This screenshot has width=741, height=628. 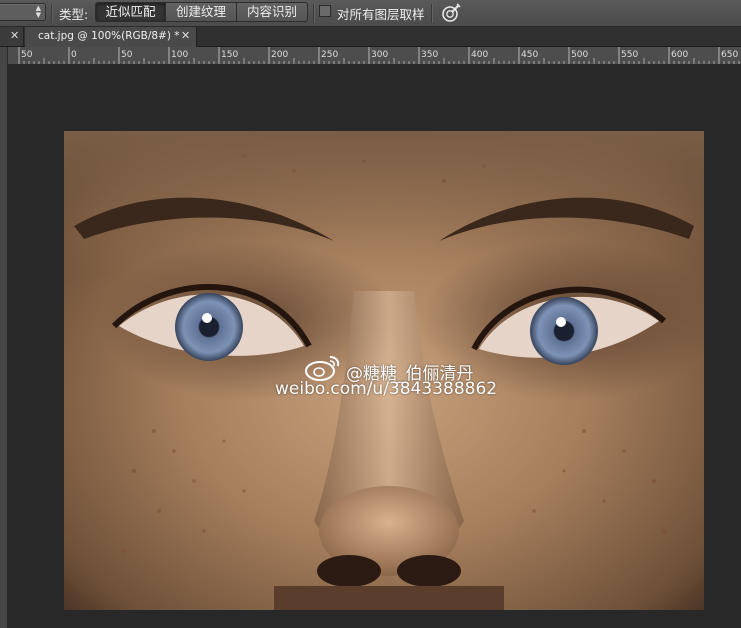 What do you see at coordinates (4, 346) in the screenshot?
I see `vertical-ruler` at bounding box center [4, 346].